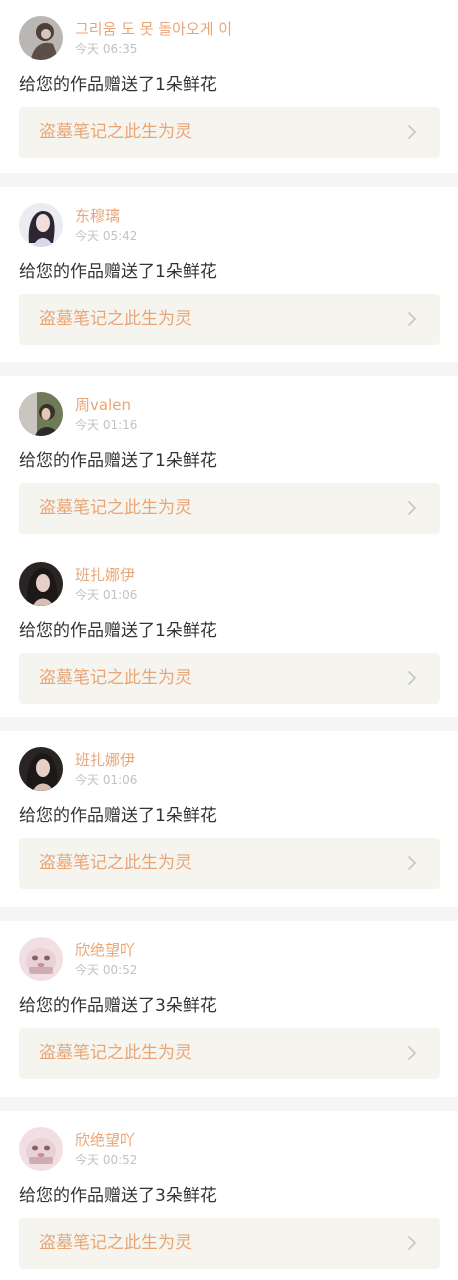 The width and height of the screenshot is (458, 1280). What do you see at coordinates (106, 49) in the screenshot?
I see `timestamp: 今天 06:35` at bounding box center [106, 49].